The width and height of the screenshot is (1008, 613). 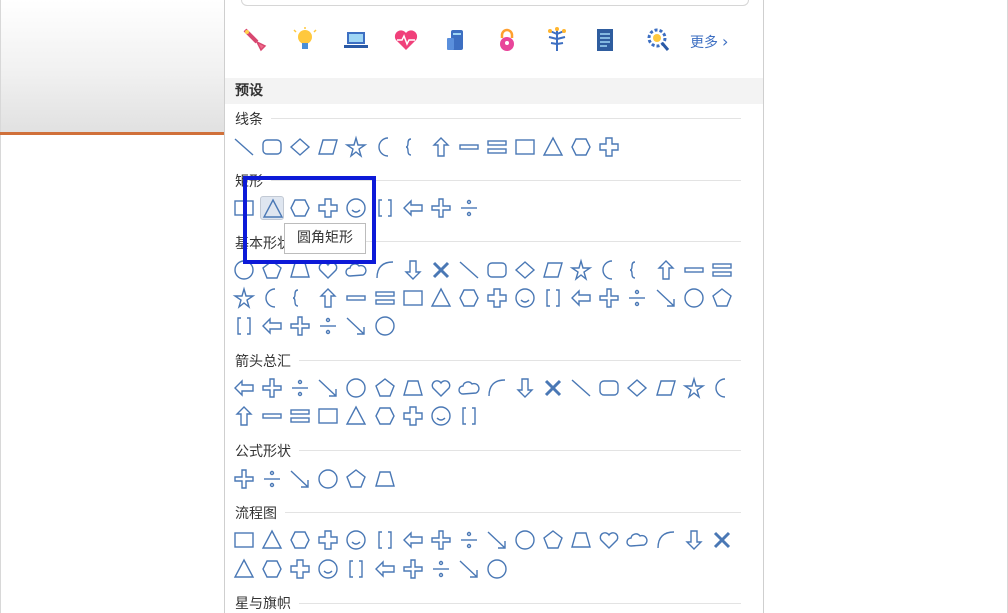 What do you see at coordinates (507, 40) in the screenshot?
I see `lock-icon` at bounding box center [507, 40].